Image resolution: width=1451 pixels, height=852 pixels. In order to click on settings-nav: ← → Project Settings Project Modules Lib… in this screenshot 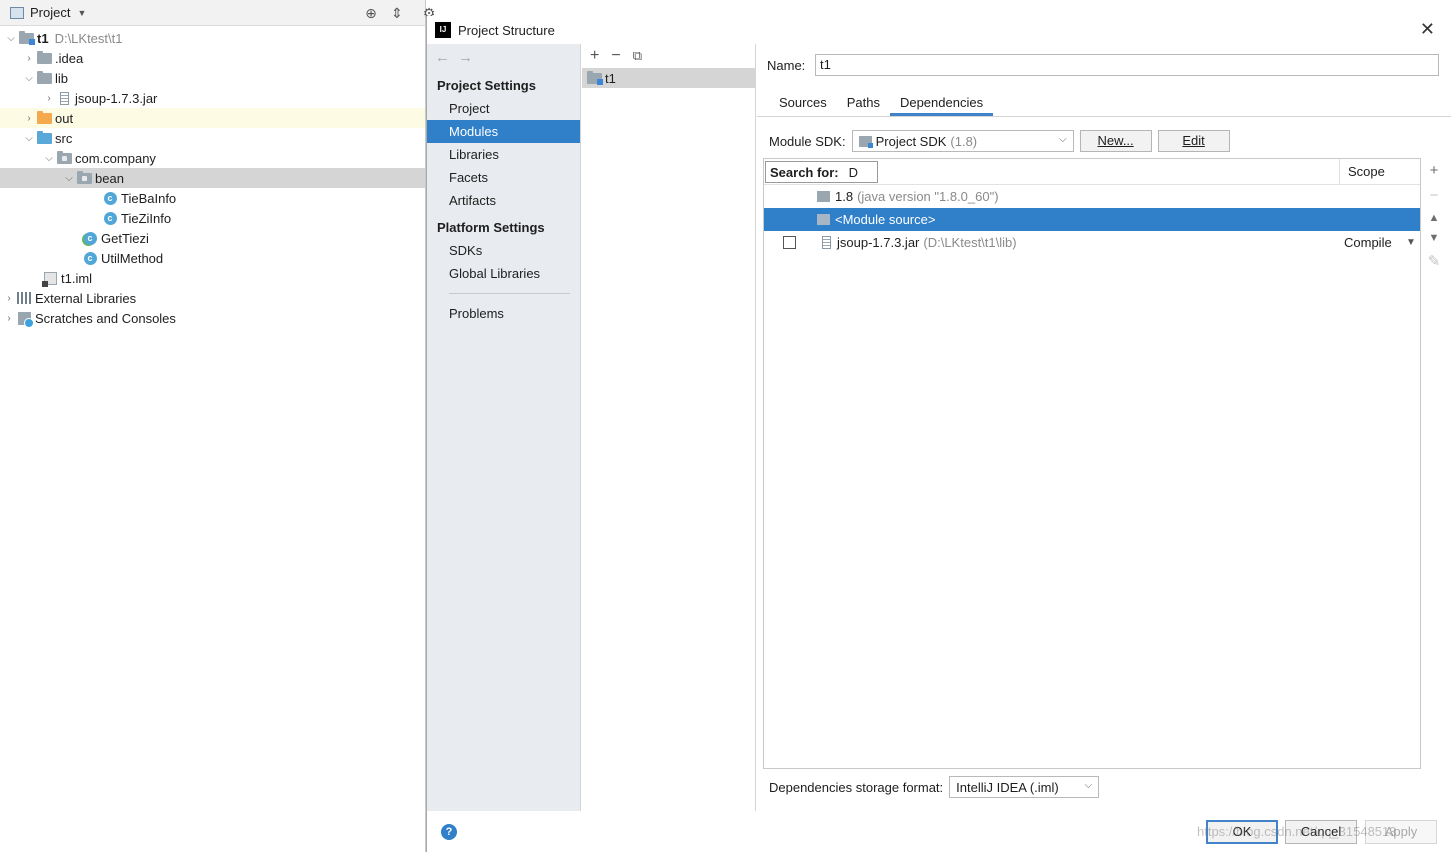, I will do `click(504, 427)`.